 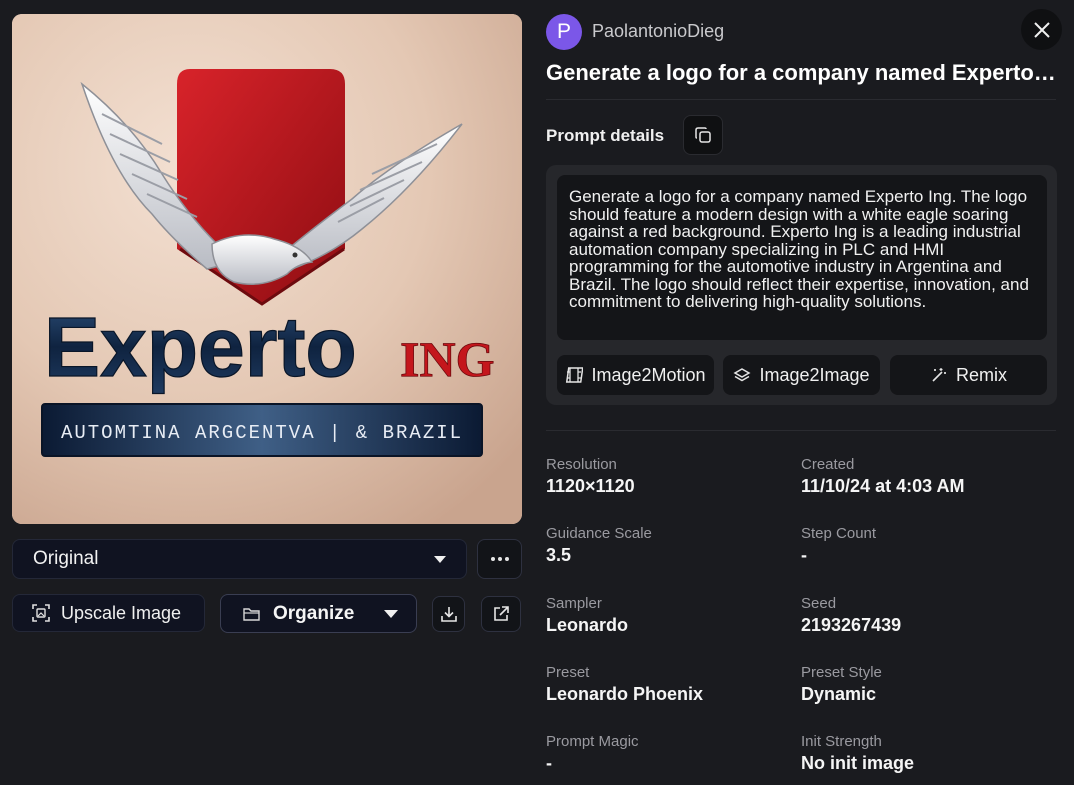 What do you see at coordinates (839, 694) in the screenshot?
I see `detail-value: Dynamic` at bounding box center [839, 694].